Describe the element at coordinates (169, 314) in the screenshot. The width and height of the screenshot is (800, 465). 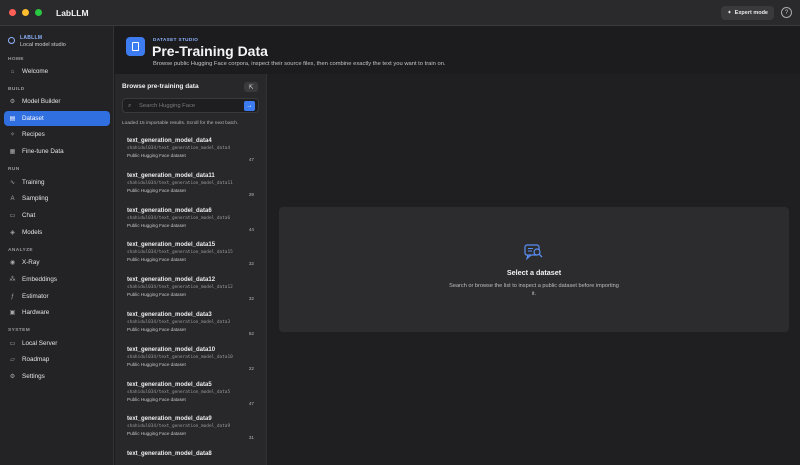
I see `result-name: text_generation_model_data3` at that location.